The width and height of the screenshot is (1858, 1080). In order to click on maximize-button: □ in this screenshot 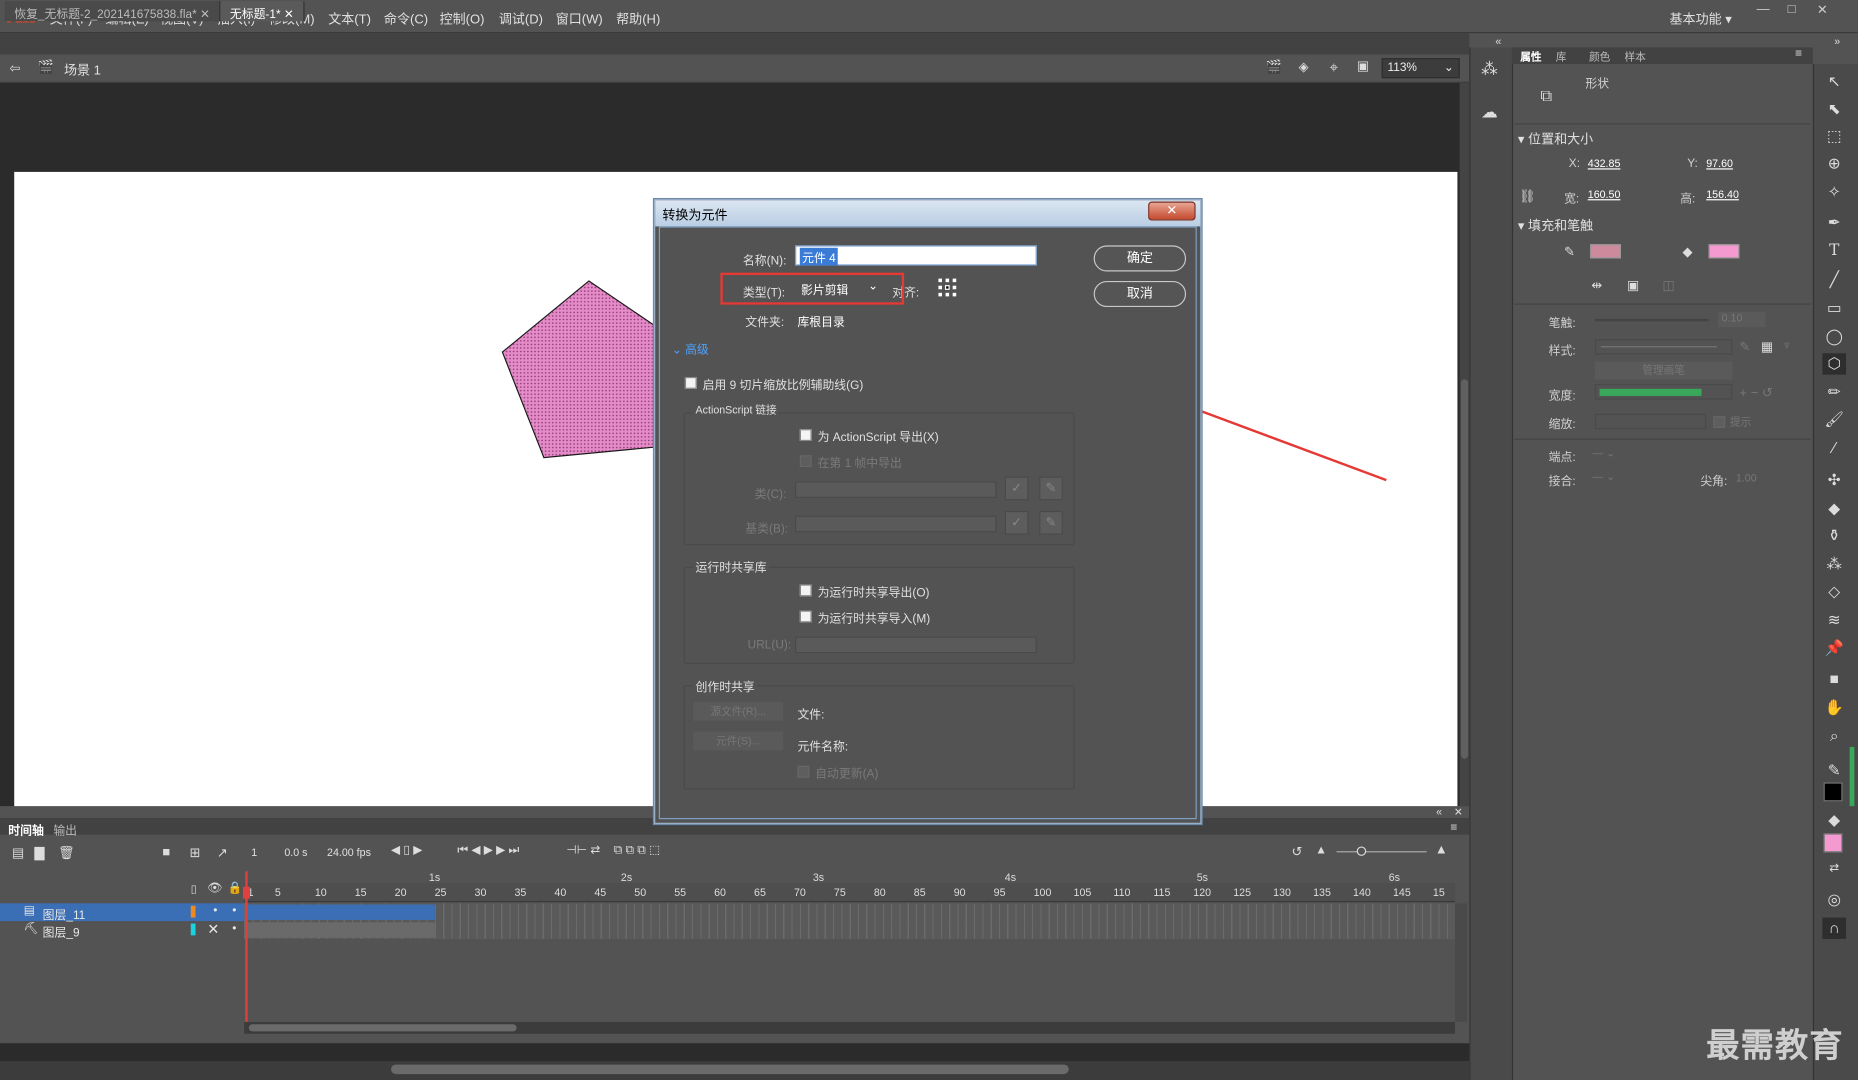, I will do `click(1791, 11)`.